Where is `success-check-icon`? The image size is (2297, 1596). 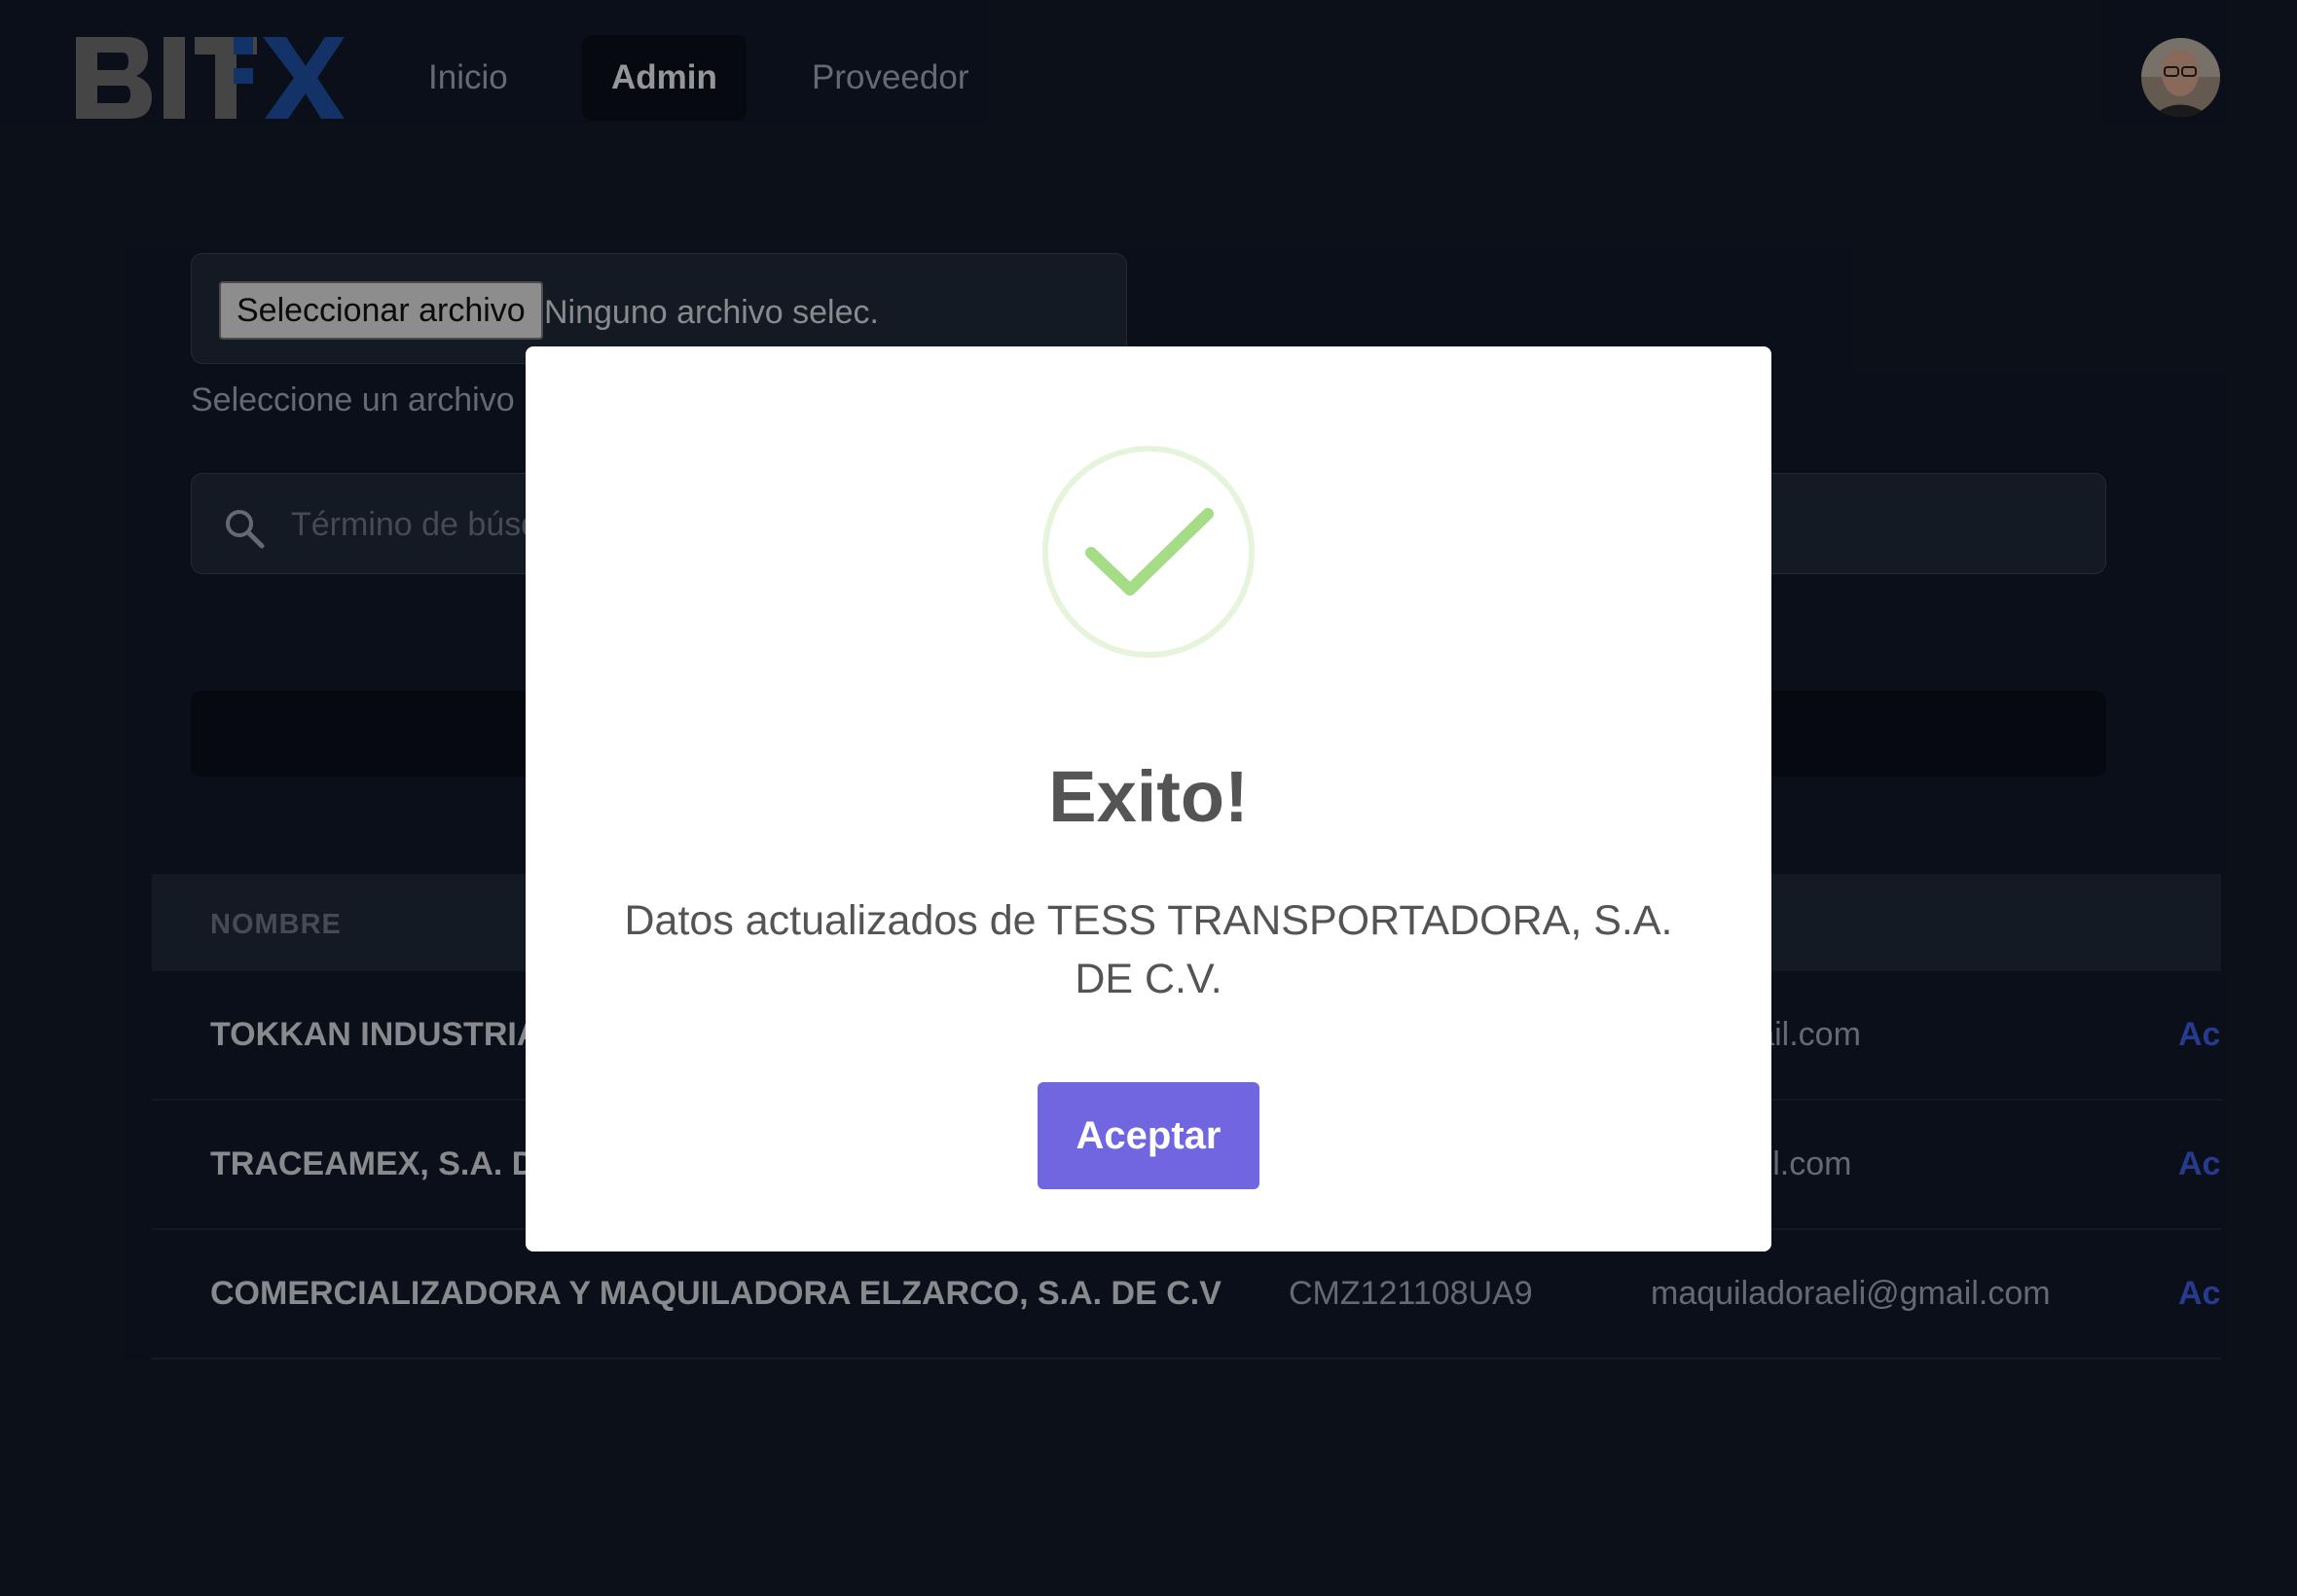 success-check-icon is located at coordinates (1148, 552).